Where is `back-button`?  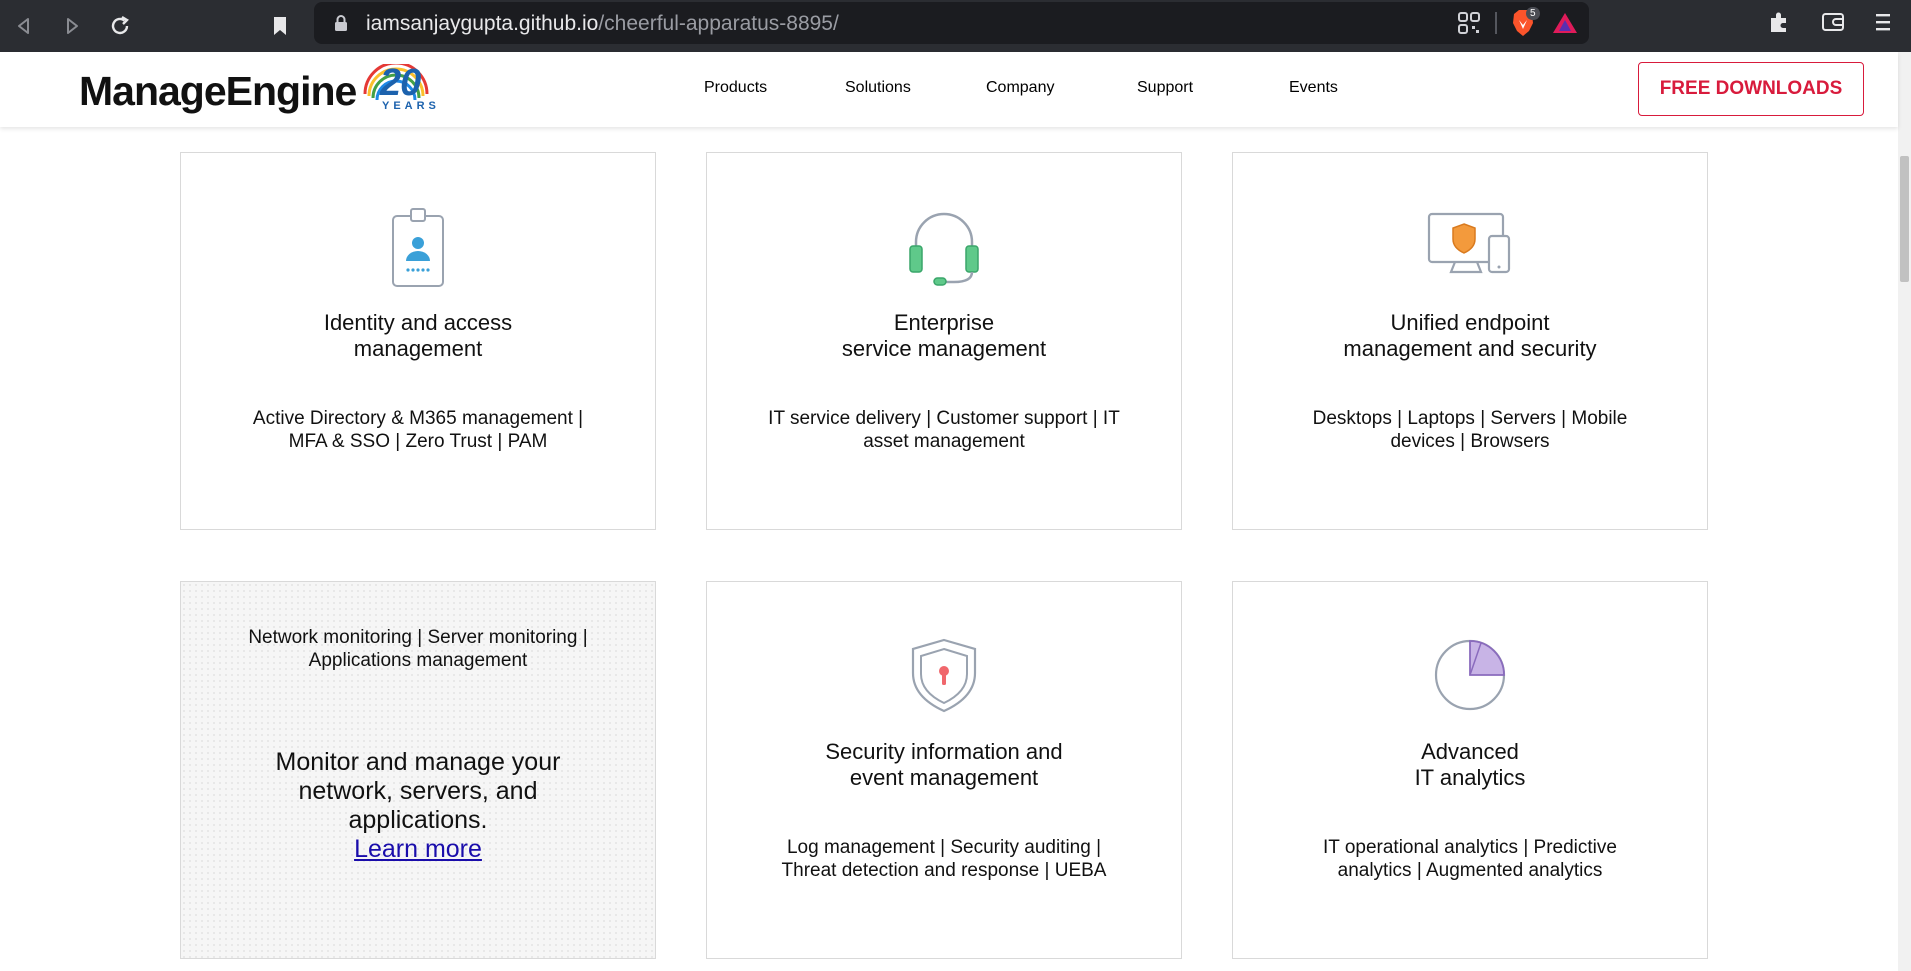 back-button is located at coordinates (24, 26).